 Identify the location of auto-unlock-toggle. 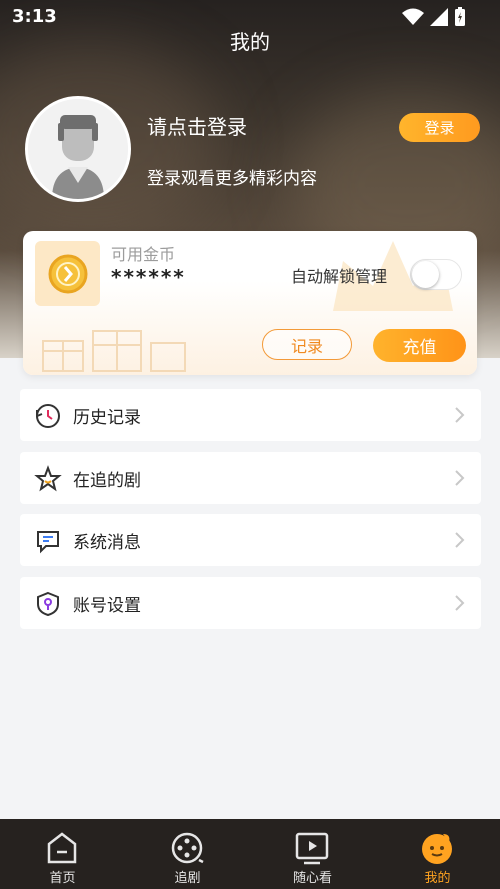
(436, 274).